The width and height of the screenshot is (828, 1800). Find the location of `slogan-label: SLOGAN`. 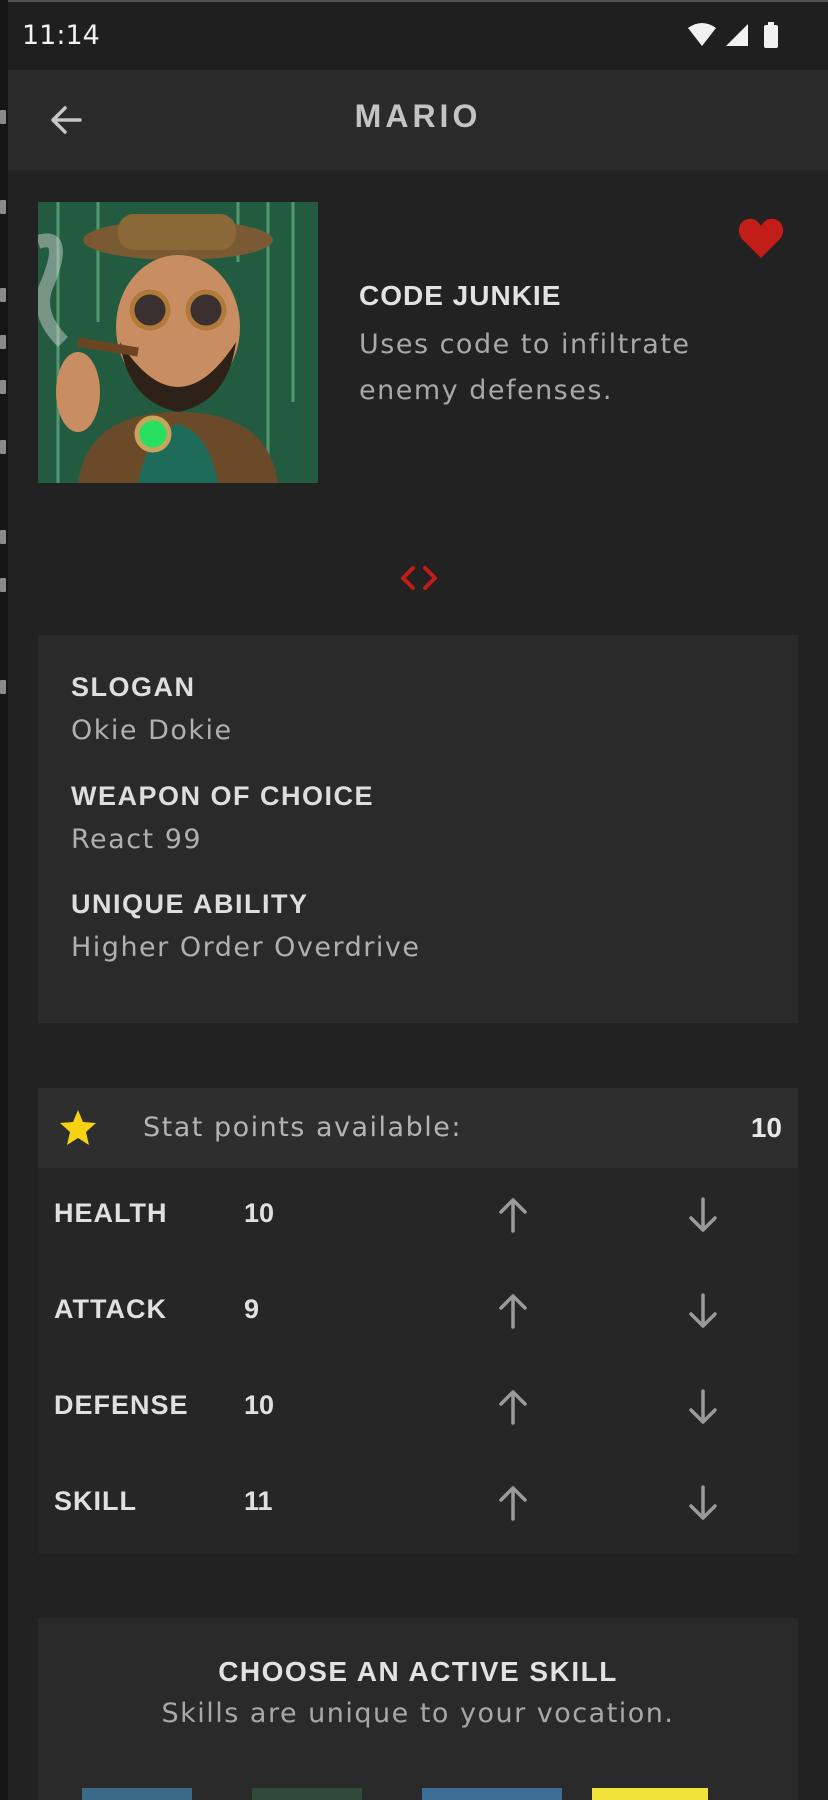

slogan-label: SLOGAN is located at coordinates (133, 687).